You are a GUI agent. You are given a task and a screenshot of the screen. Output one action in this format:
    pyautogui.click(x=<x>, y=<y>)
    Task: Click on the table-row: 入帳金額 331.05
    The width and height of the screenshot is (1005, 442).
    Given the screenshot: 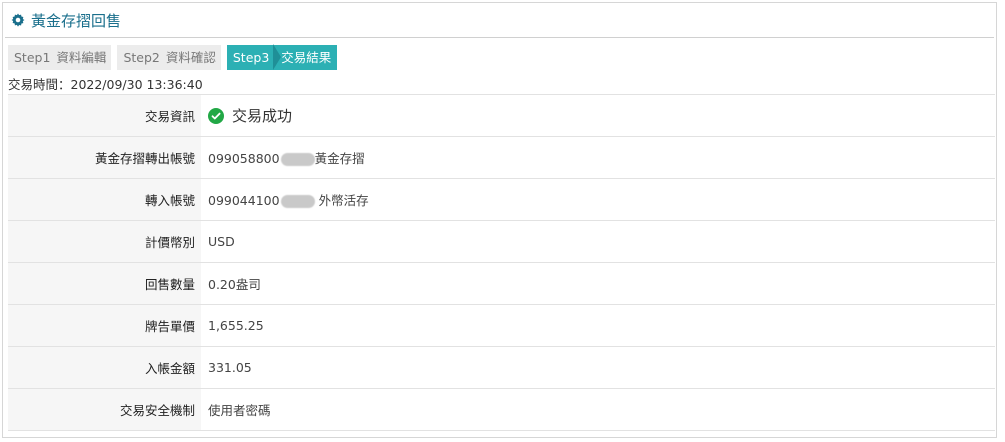 What is the action you would take?
    pyautogui.click(x=501, y=367)
    